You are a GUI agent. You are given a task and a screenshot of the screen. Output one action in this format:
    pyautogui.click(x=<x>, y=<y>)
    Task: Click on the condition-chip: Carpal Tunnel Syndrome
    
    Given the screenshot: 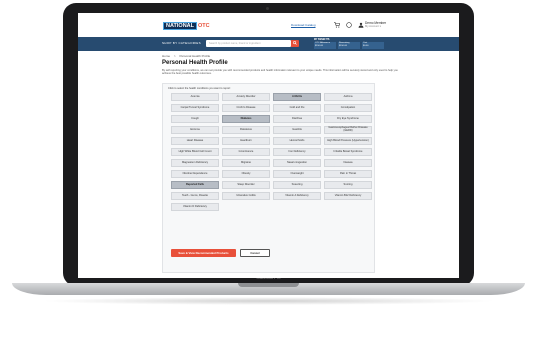 What is the action you would take?
    pyautogui.click(x=195, y=108)
    